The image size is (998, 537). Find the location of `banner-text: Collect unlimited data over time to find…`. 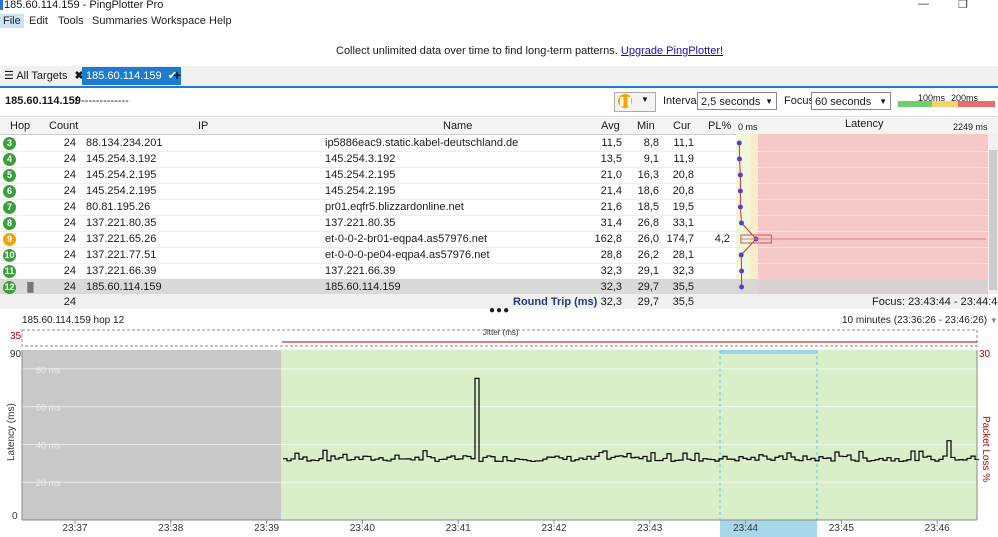

banner-text: Collect unlimited data over time to find… is located at coordinates (477, 51).